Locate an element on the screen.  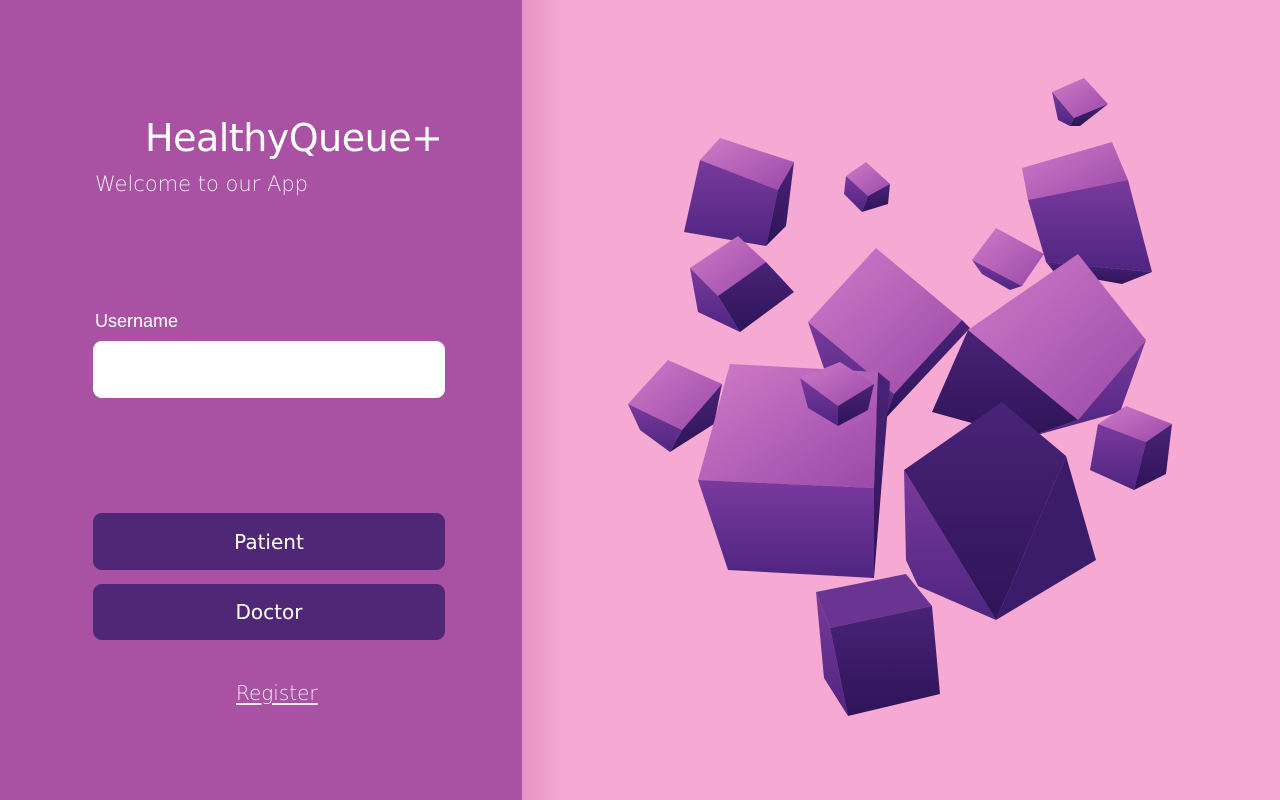
app-subtitle: Welcome to our App is located at coordinates (201, 184).